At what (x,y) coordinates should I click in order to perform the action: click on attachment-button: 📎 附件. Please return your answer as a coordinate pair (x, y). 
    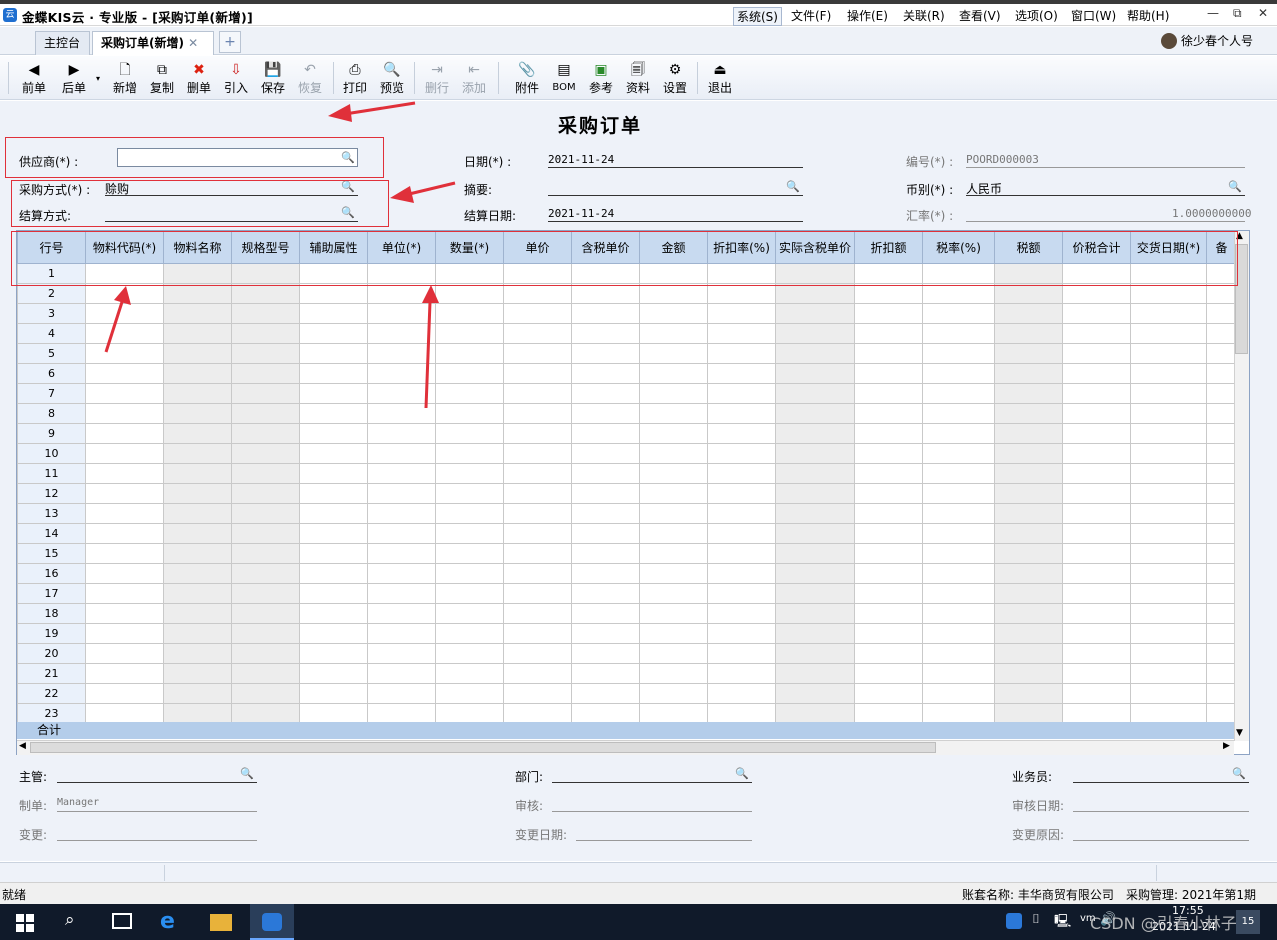
    Looking at the image, I should click on (527, 78).